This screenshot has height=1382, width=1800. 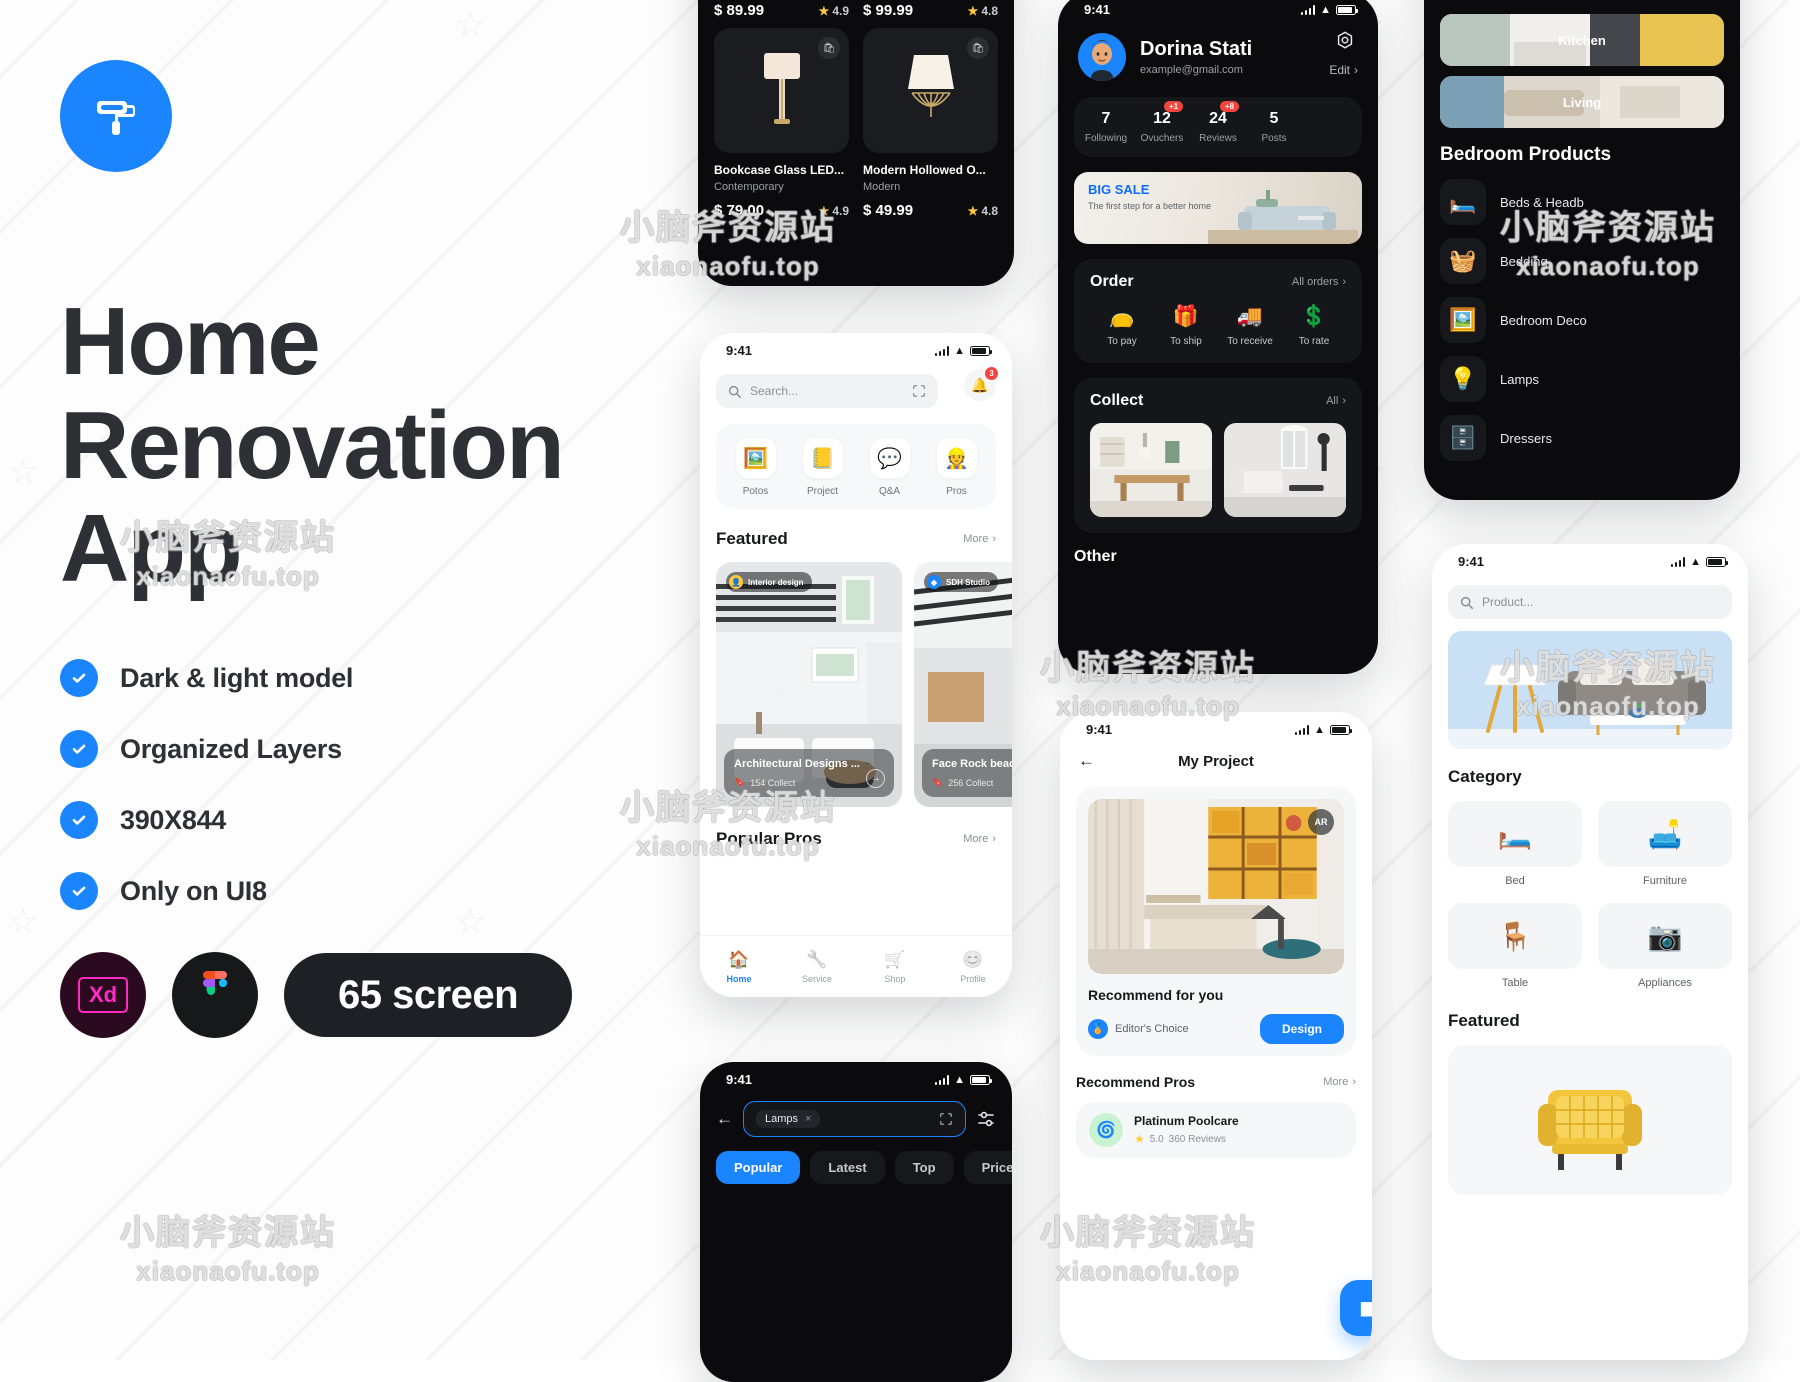 What do you see at coordinates (1339, 1082) in the screenshot?
I see `recommend-pros-more-link: More ›` at bounding box center [1339, 1082].